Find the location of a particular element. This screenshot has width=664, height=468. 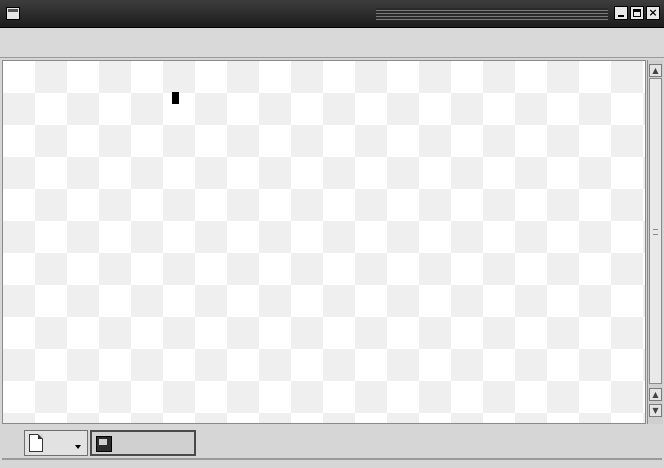

maximize-button is located at coordinates (637, 13).